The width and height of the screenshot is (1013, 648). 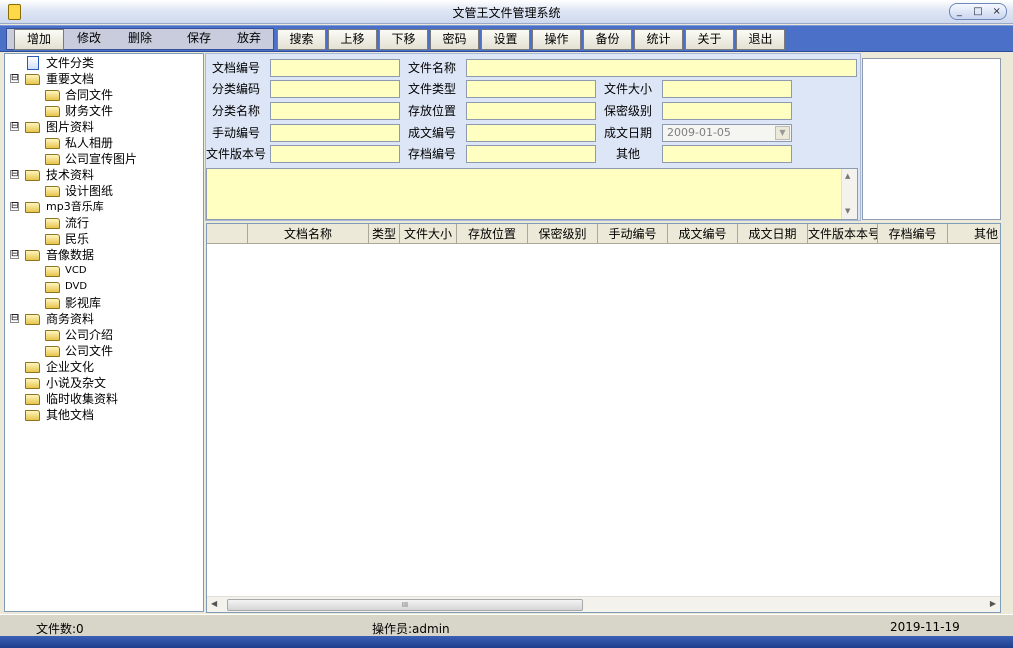 What do you see at coordinates (993, 603) in the screenshot?
I see `scroll-right-icon: ▶` at bounding box center [993, 603].